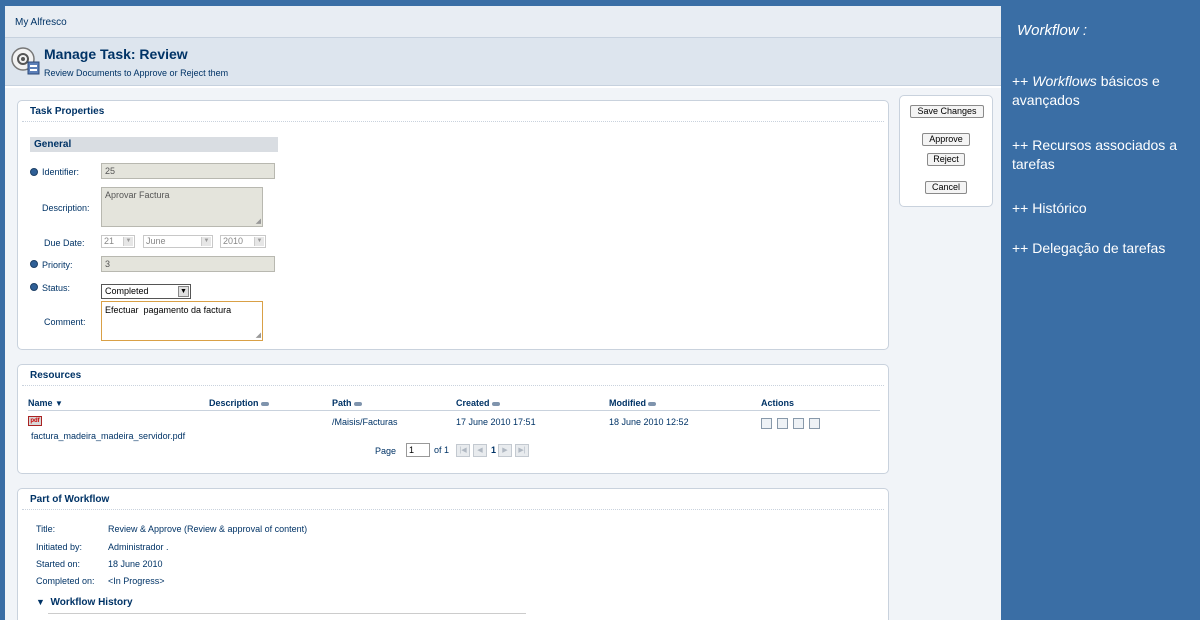 The image size is (1200, 620). What do you see at coordinates (182, 207) in the screenshot?
I see `description-field: Aprovar Factura ◢` at bounding box center [182, 207].